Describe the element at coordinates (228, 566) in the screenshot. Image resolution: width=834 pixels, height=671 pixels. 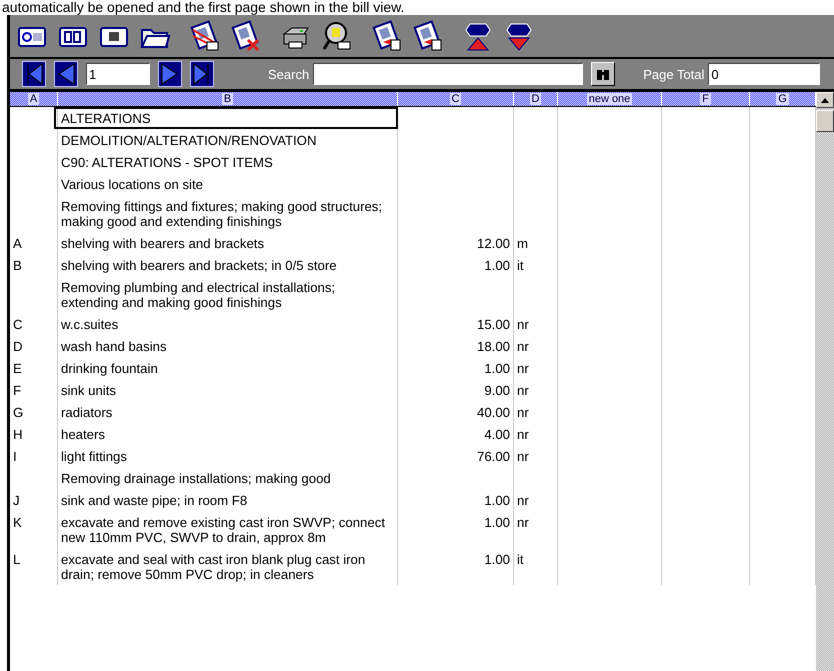
I see `description-cell: excavate and seal with cast iron blank plug cast iron drain; remove 50mm PVC drop; in cleaners` at that location.